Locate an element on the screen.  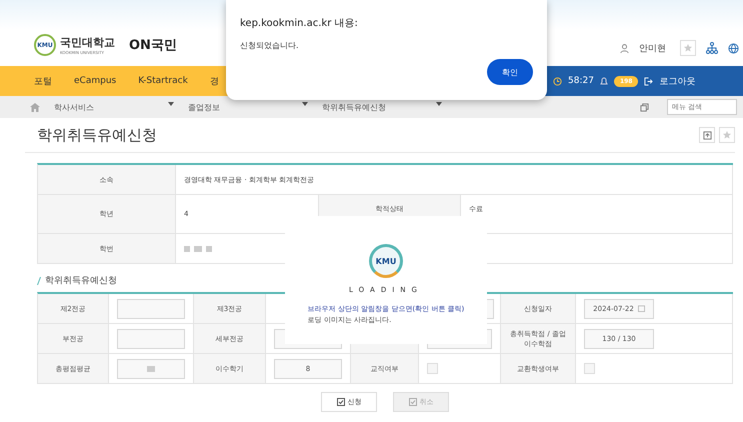
bell-icon is located at coordinates (604, 81).